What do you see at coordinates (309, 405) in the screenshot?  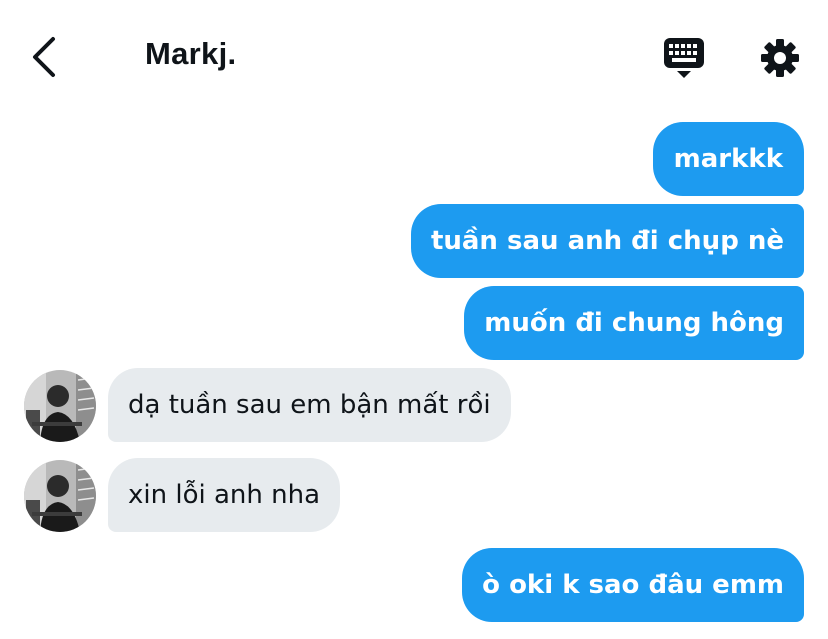 I see `received-message-bubble: dạ tuần sau em bận mất rồi` at bounding box center [309, 405].